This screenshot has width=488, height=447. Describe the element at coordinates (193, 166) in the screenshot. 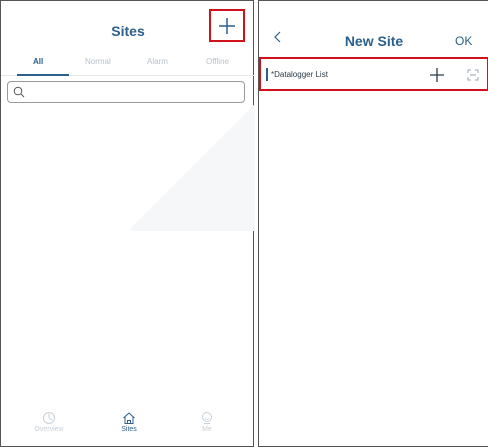

I see `background-decoration` at that location.